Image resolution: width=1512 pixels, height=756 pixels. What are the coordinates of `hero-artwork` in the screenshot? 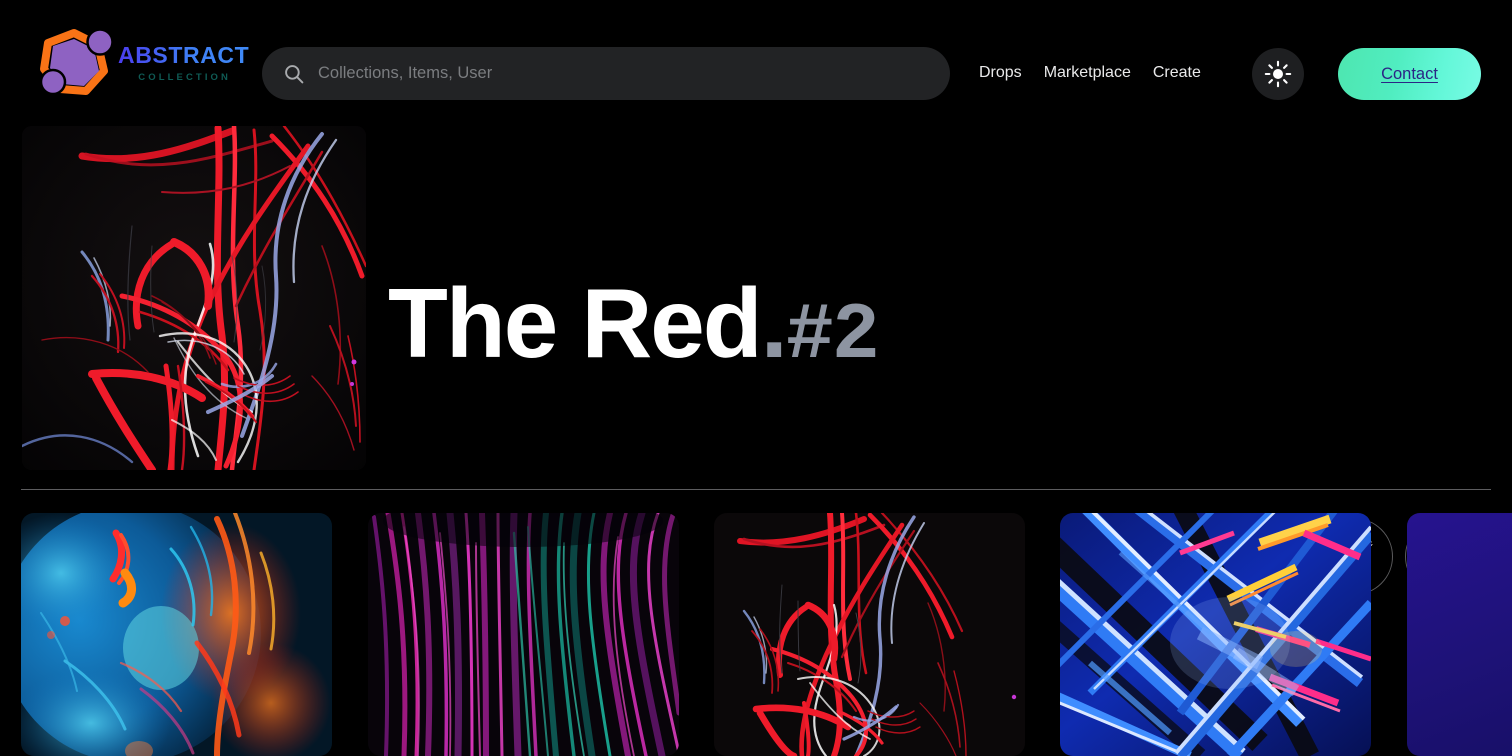 It's located at (194, 298).